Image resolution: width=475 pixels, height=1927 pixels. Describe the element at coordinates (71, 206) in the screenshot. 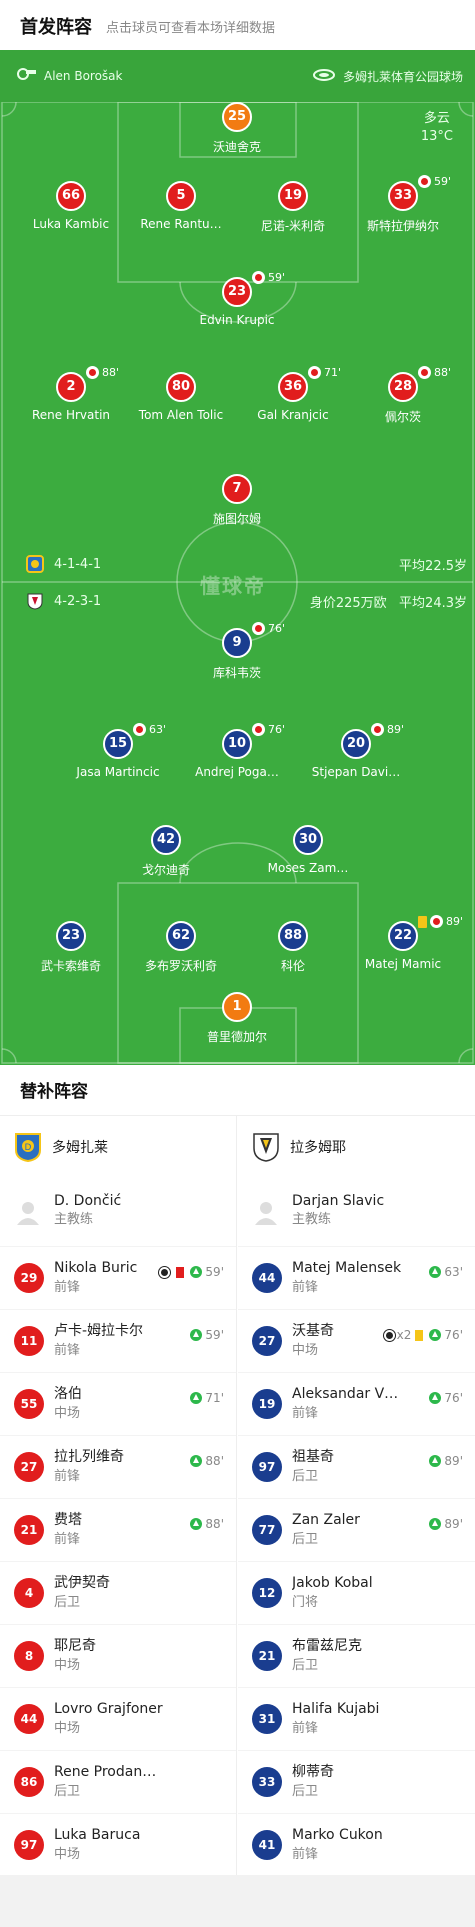

I see `player-home: 66 Luka Kambic` at that location.